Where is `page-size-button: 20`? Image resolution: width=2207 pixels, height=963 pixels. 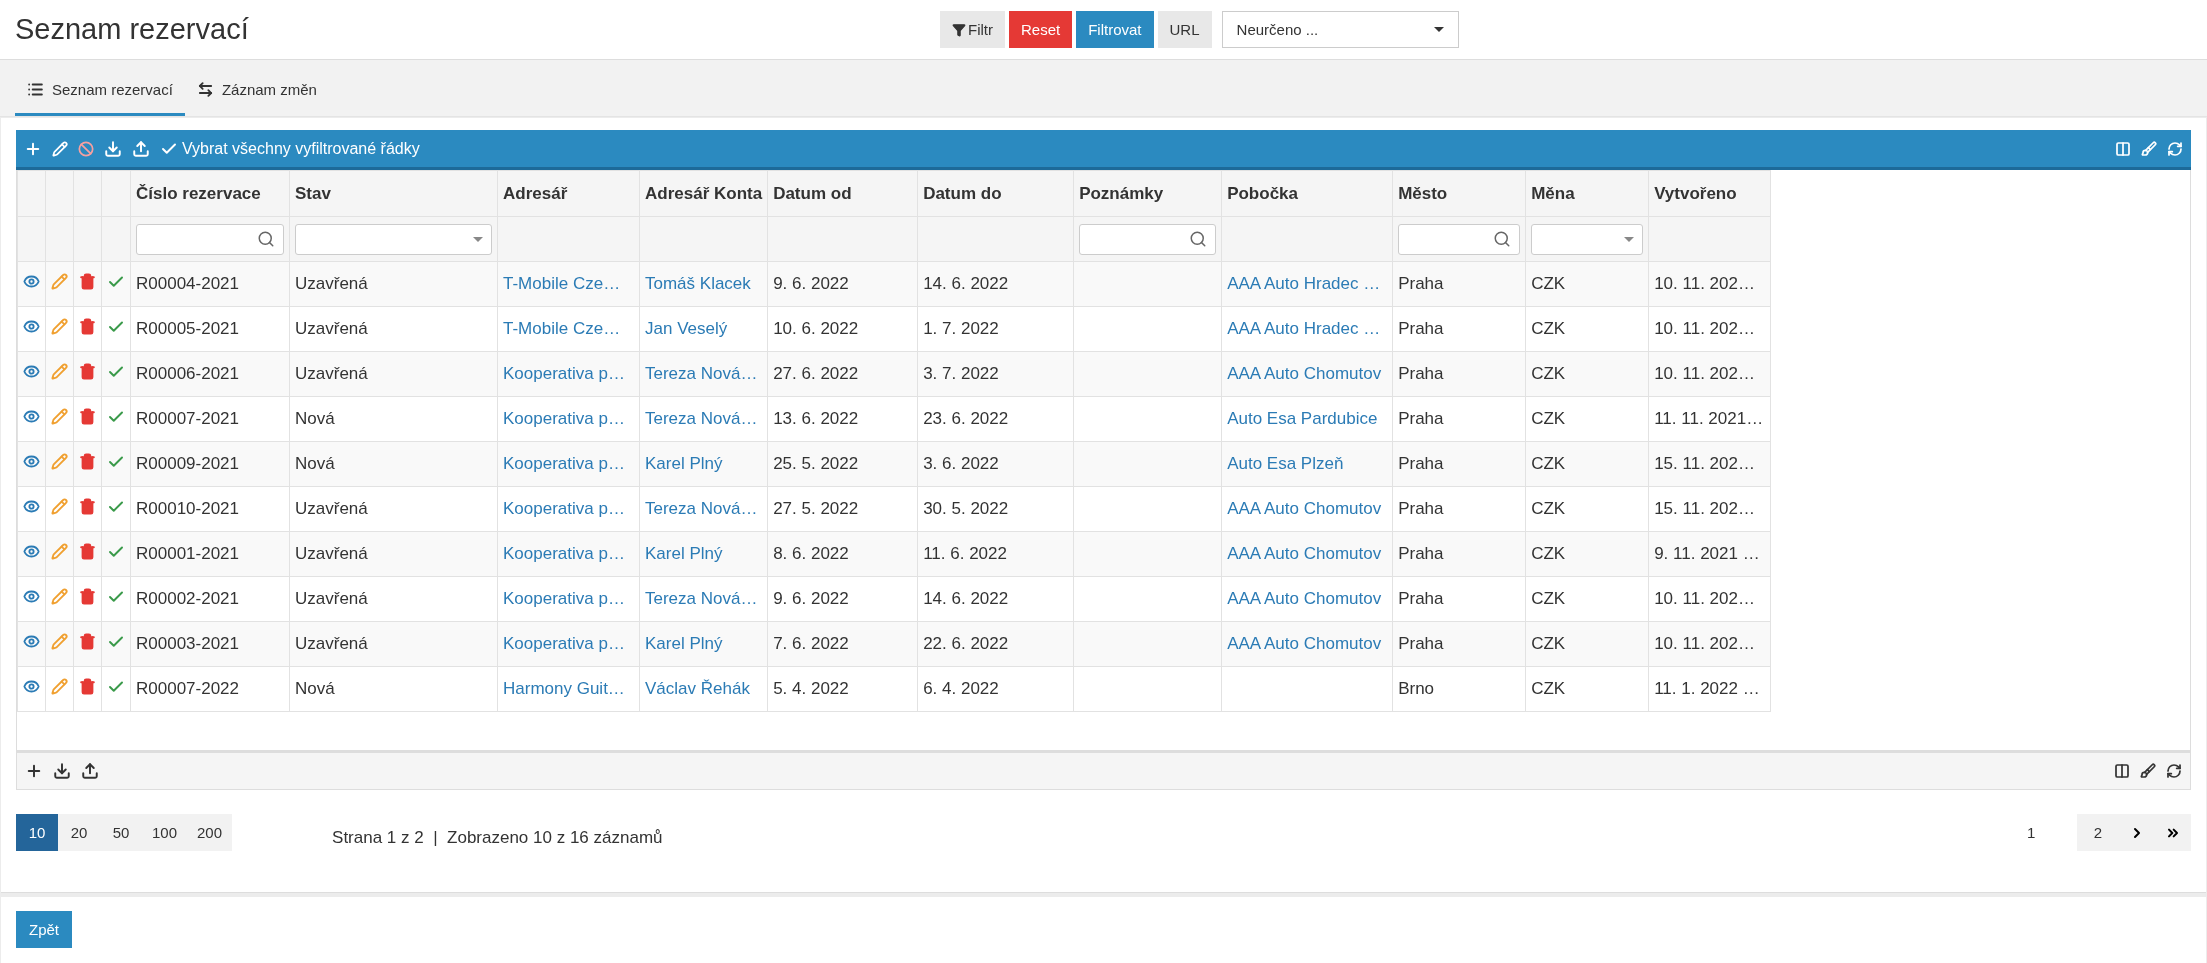 page-size-button: 20 is located at coordinates (79, 832).